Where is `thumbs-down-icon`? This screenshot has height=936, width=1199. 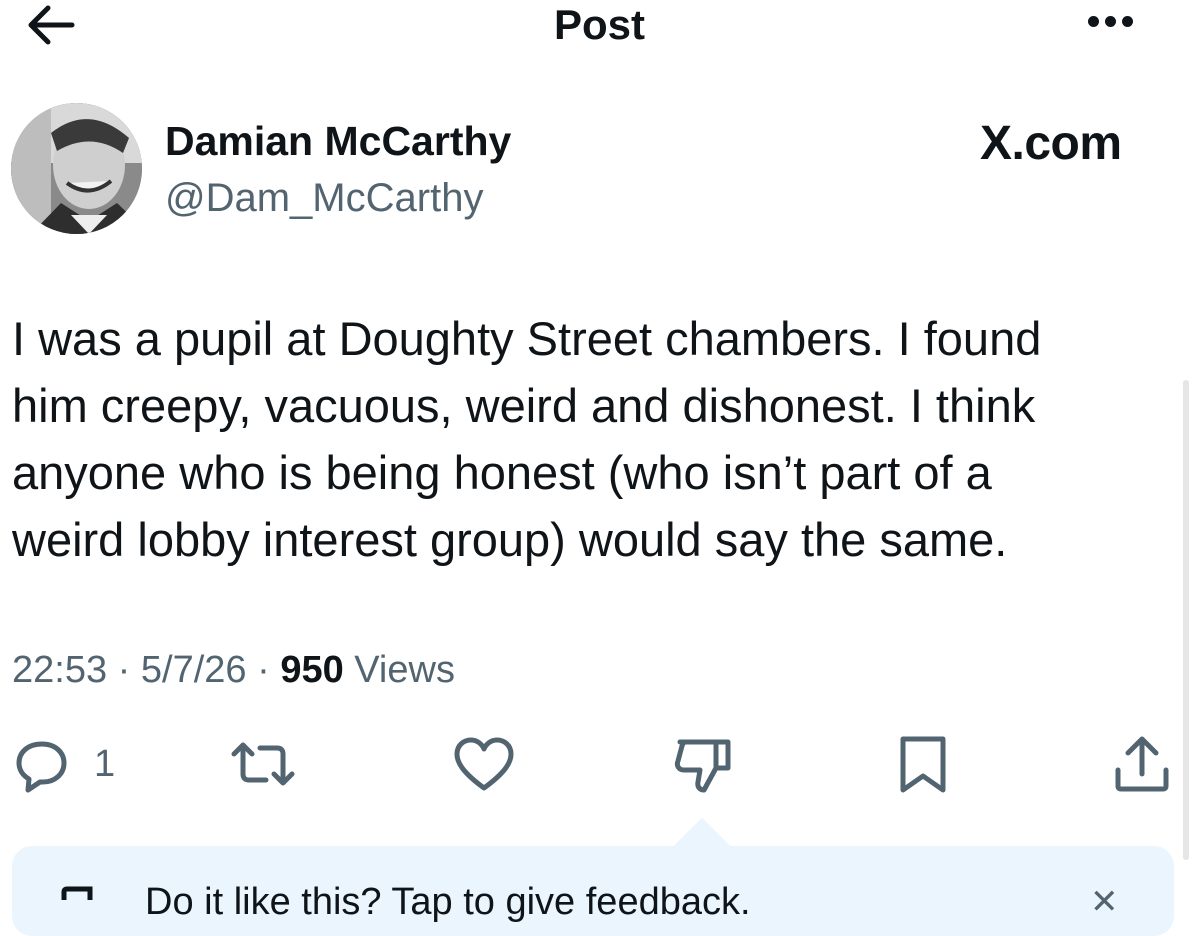 thumbs-down-icon is located at coordinates (702, 766).